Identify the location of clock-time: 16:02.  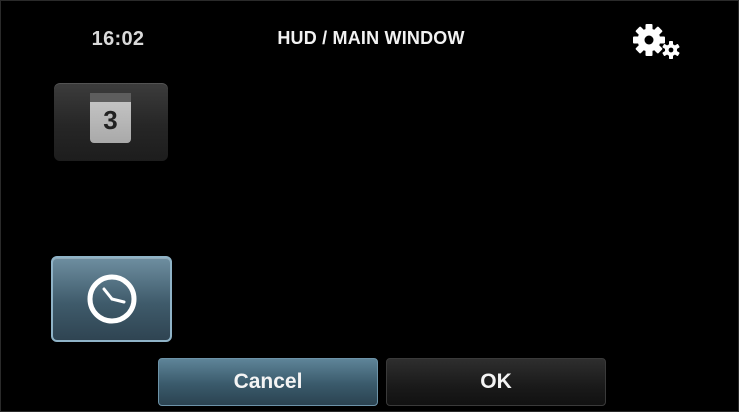
(118, 39).